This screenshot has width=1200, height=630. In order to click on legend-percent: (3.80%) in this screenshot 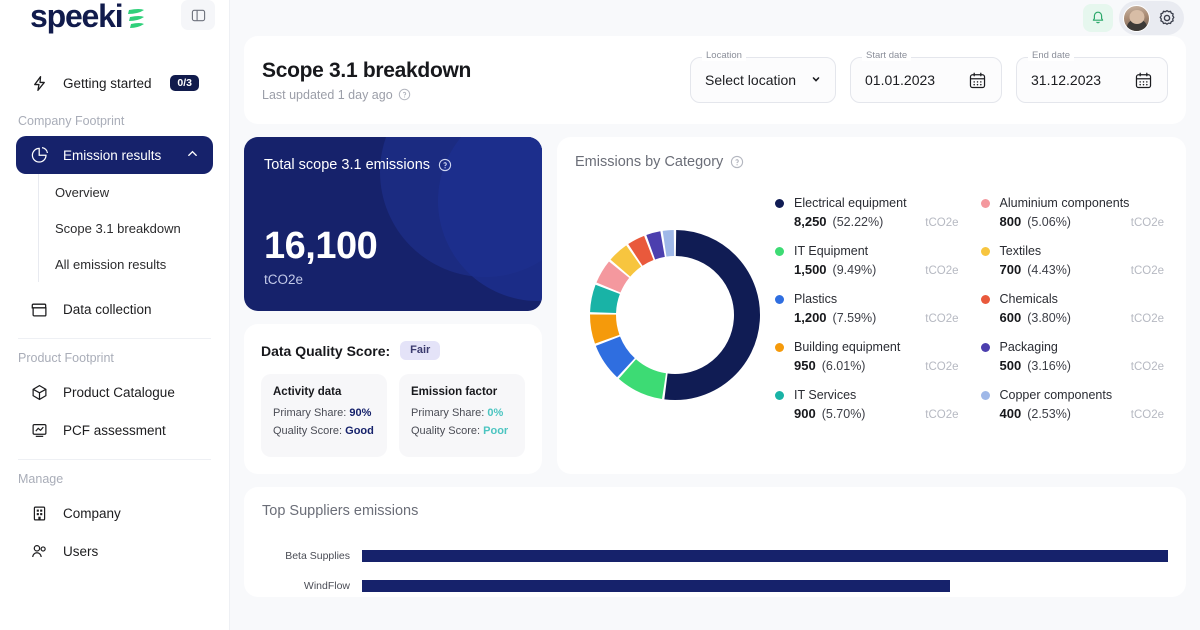, I will do `click(1049, 318)`.